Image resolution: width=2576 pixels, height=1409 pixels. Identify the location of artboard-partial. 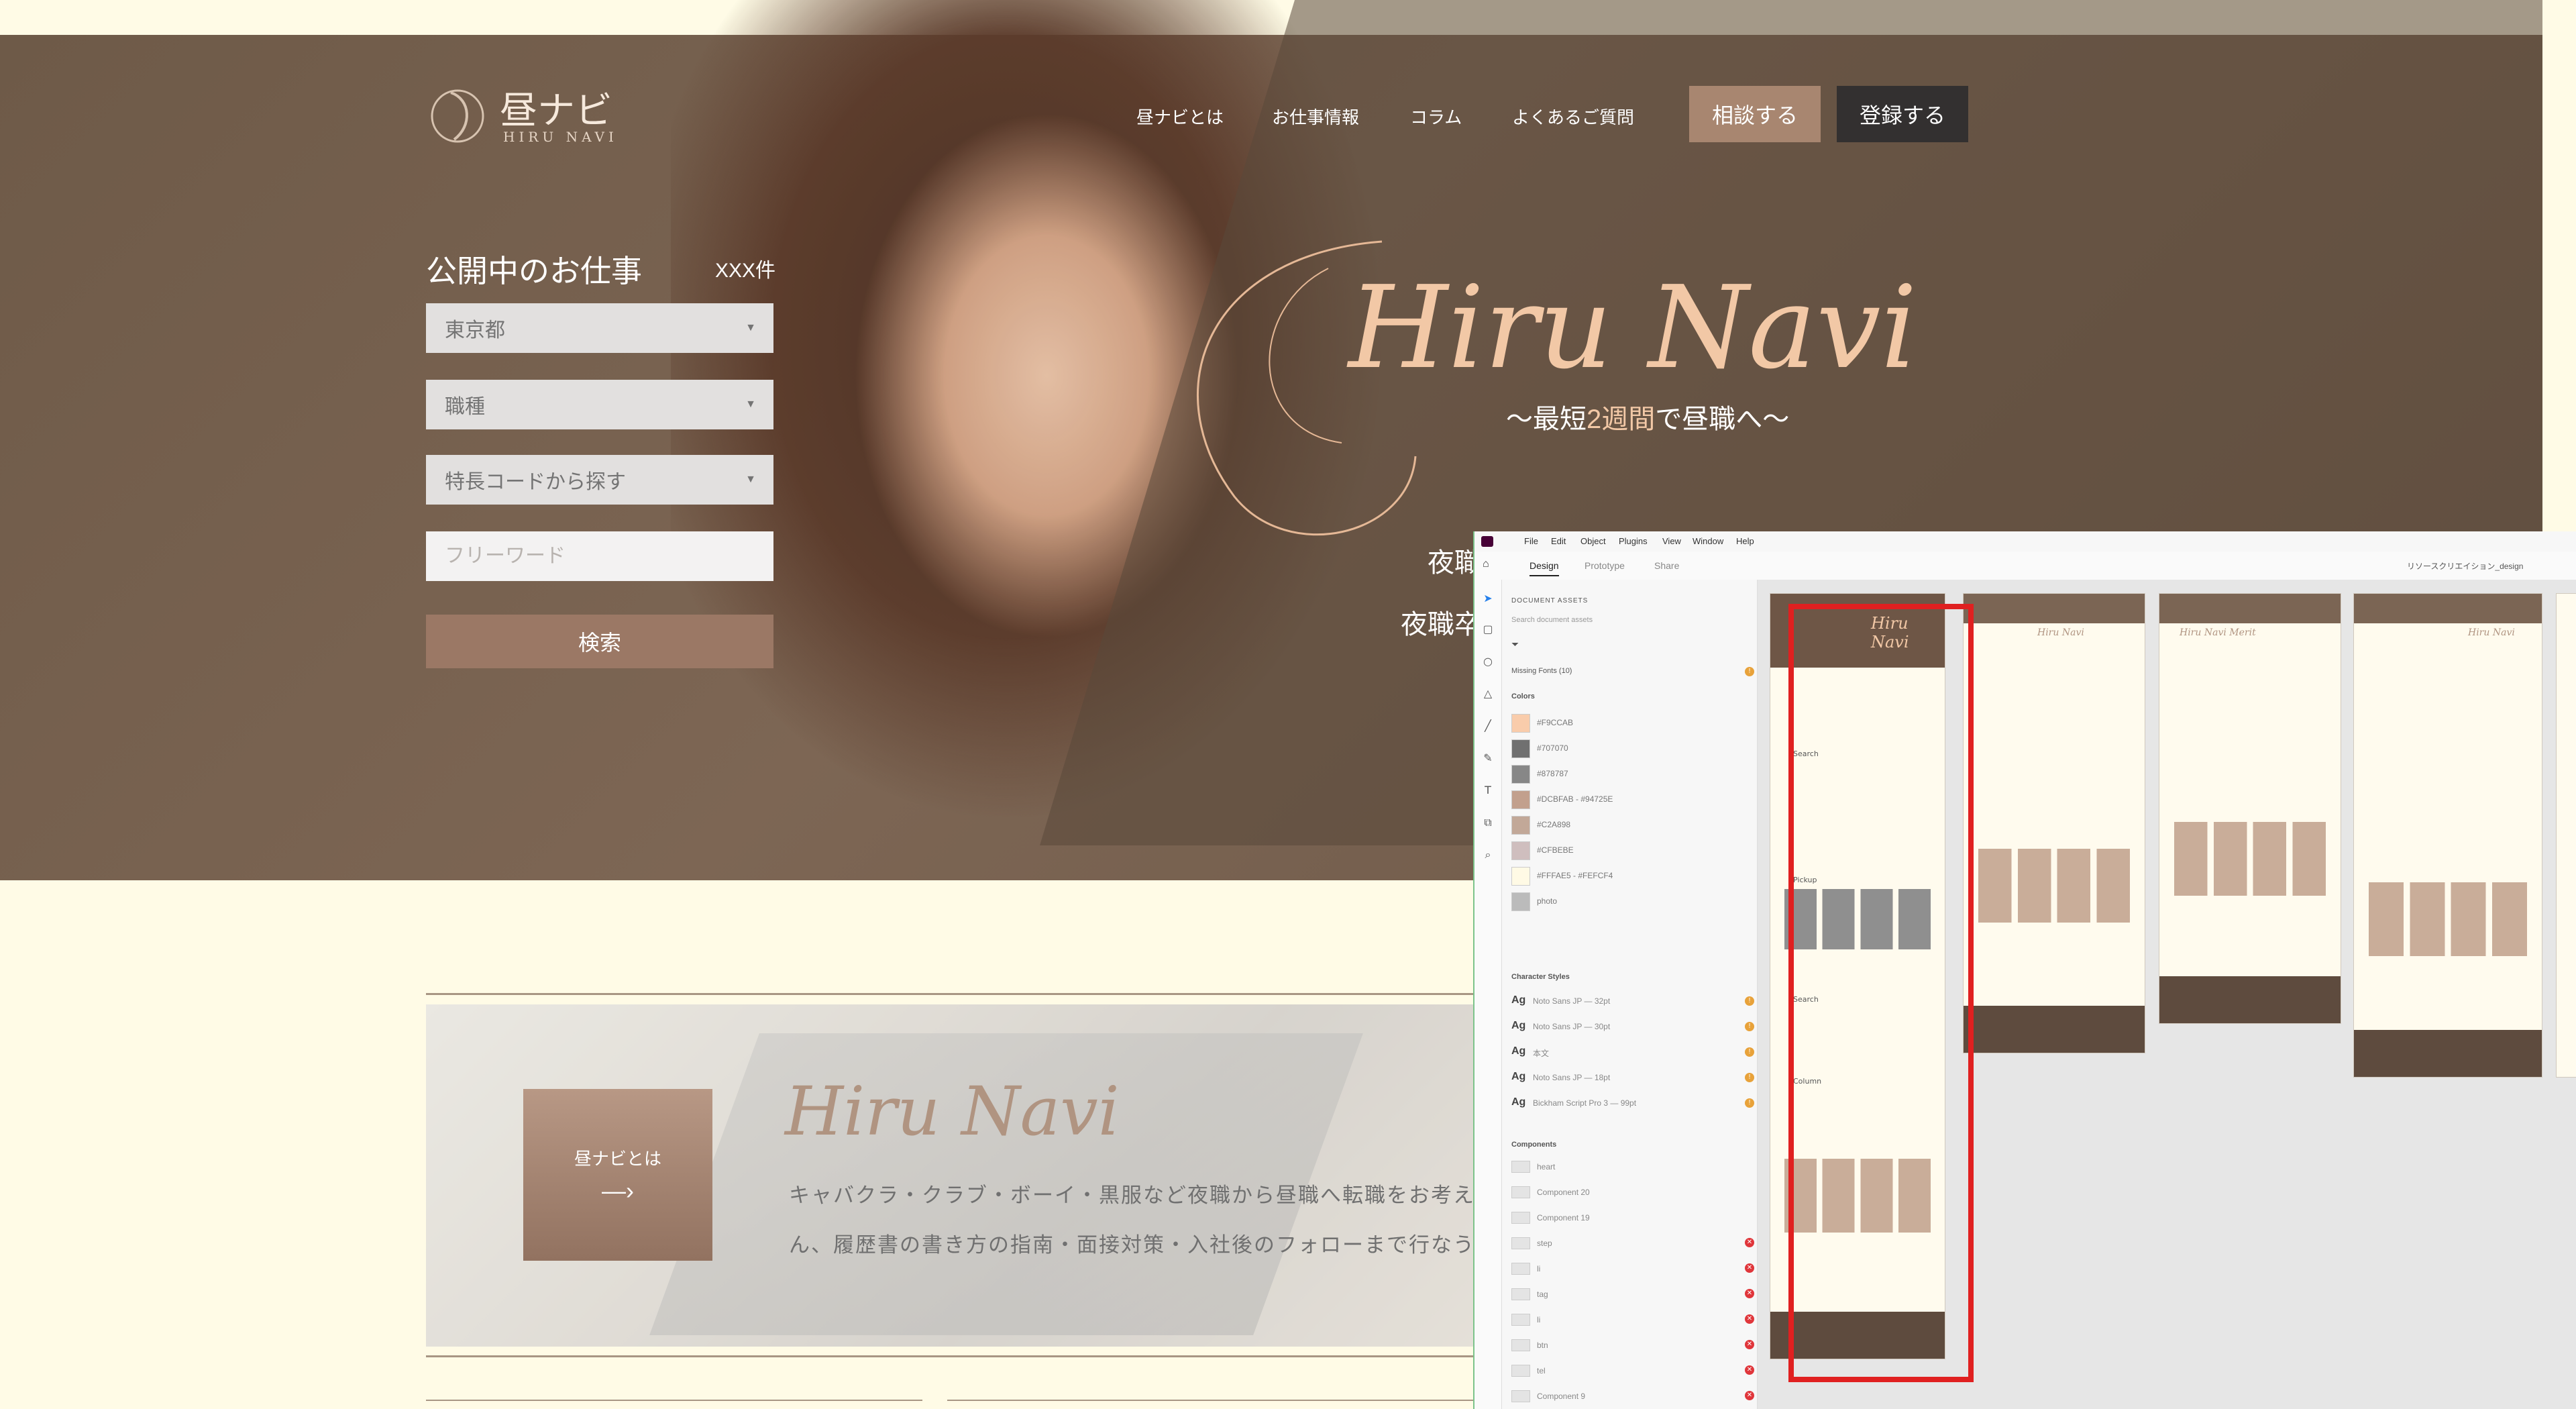
(2566, 835).